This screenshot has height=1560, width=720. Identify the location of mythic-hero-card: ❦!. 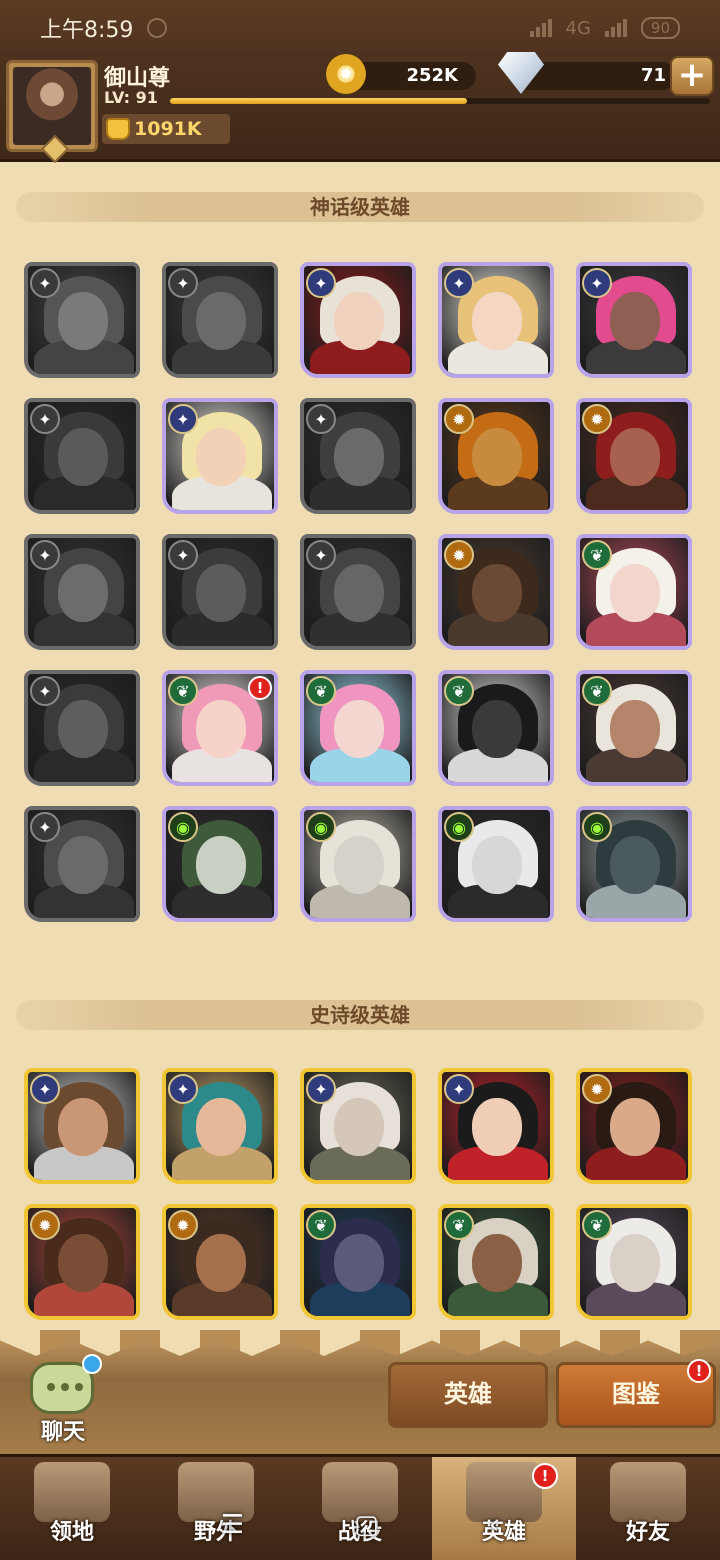
(220, 728).